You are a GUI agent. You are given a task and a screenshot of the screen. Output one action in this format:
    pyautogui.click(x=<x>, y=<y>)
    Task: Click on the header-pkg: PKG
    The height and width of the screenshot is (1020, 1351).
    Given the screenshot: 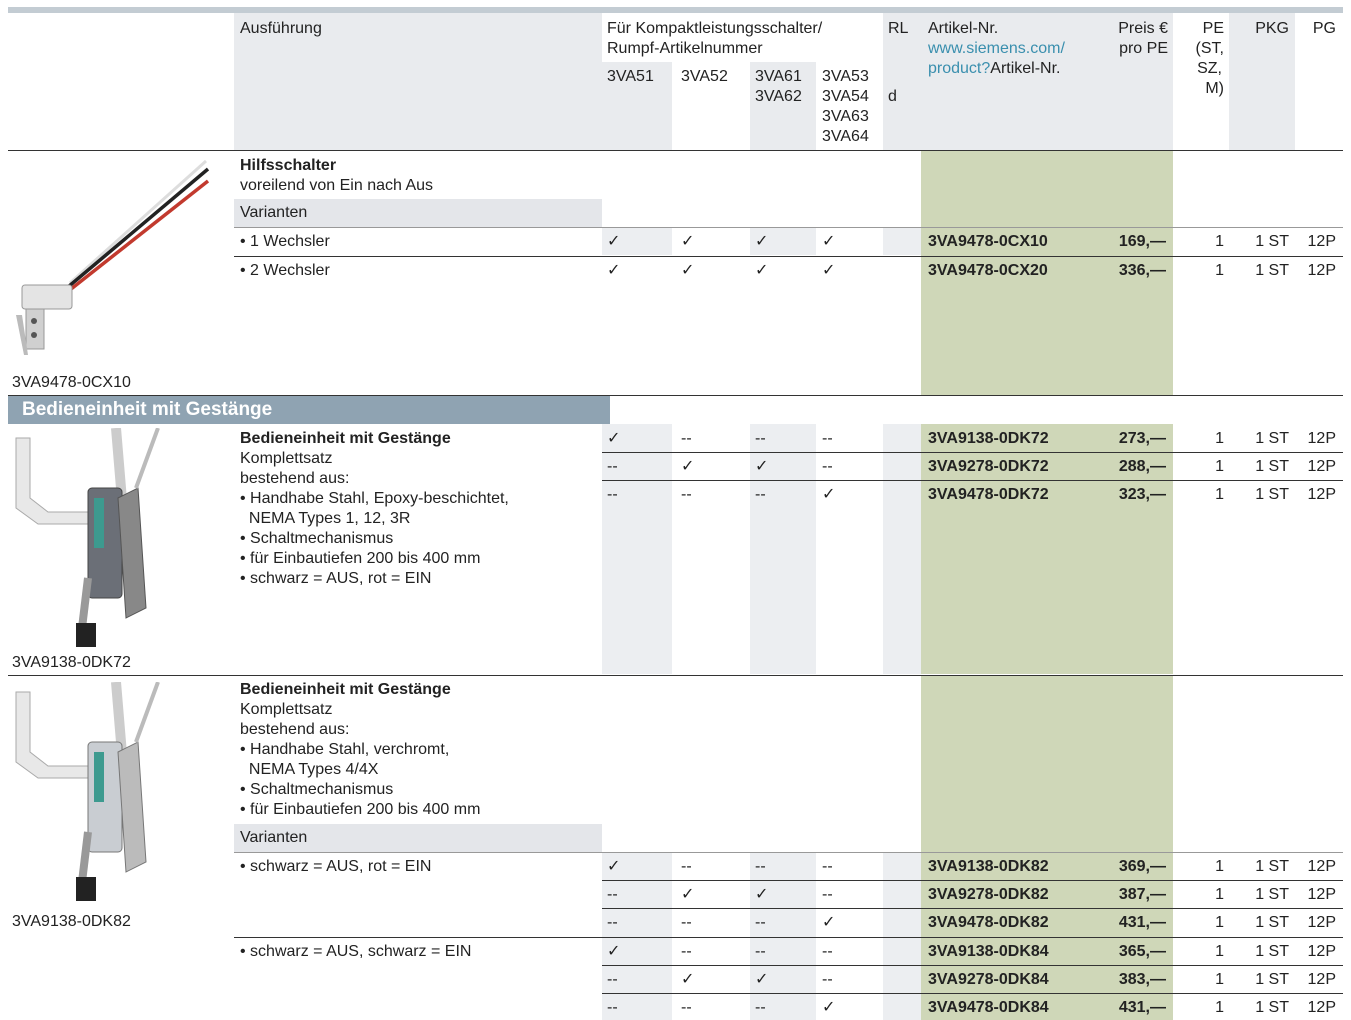 What is the action you would take?
    pyautogui.click(x=1272, y=28)
    